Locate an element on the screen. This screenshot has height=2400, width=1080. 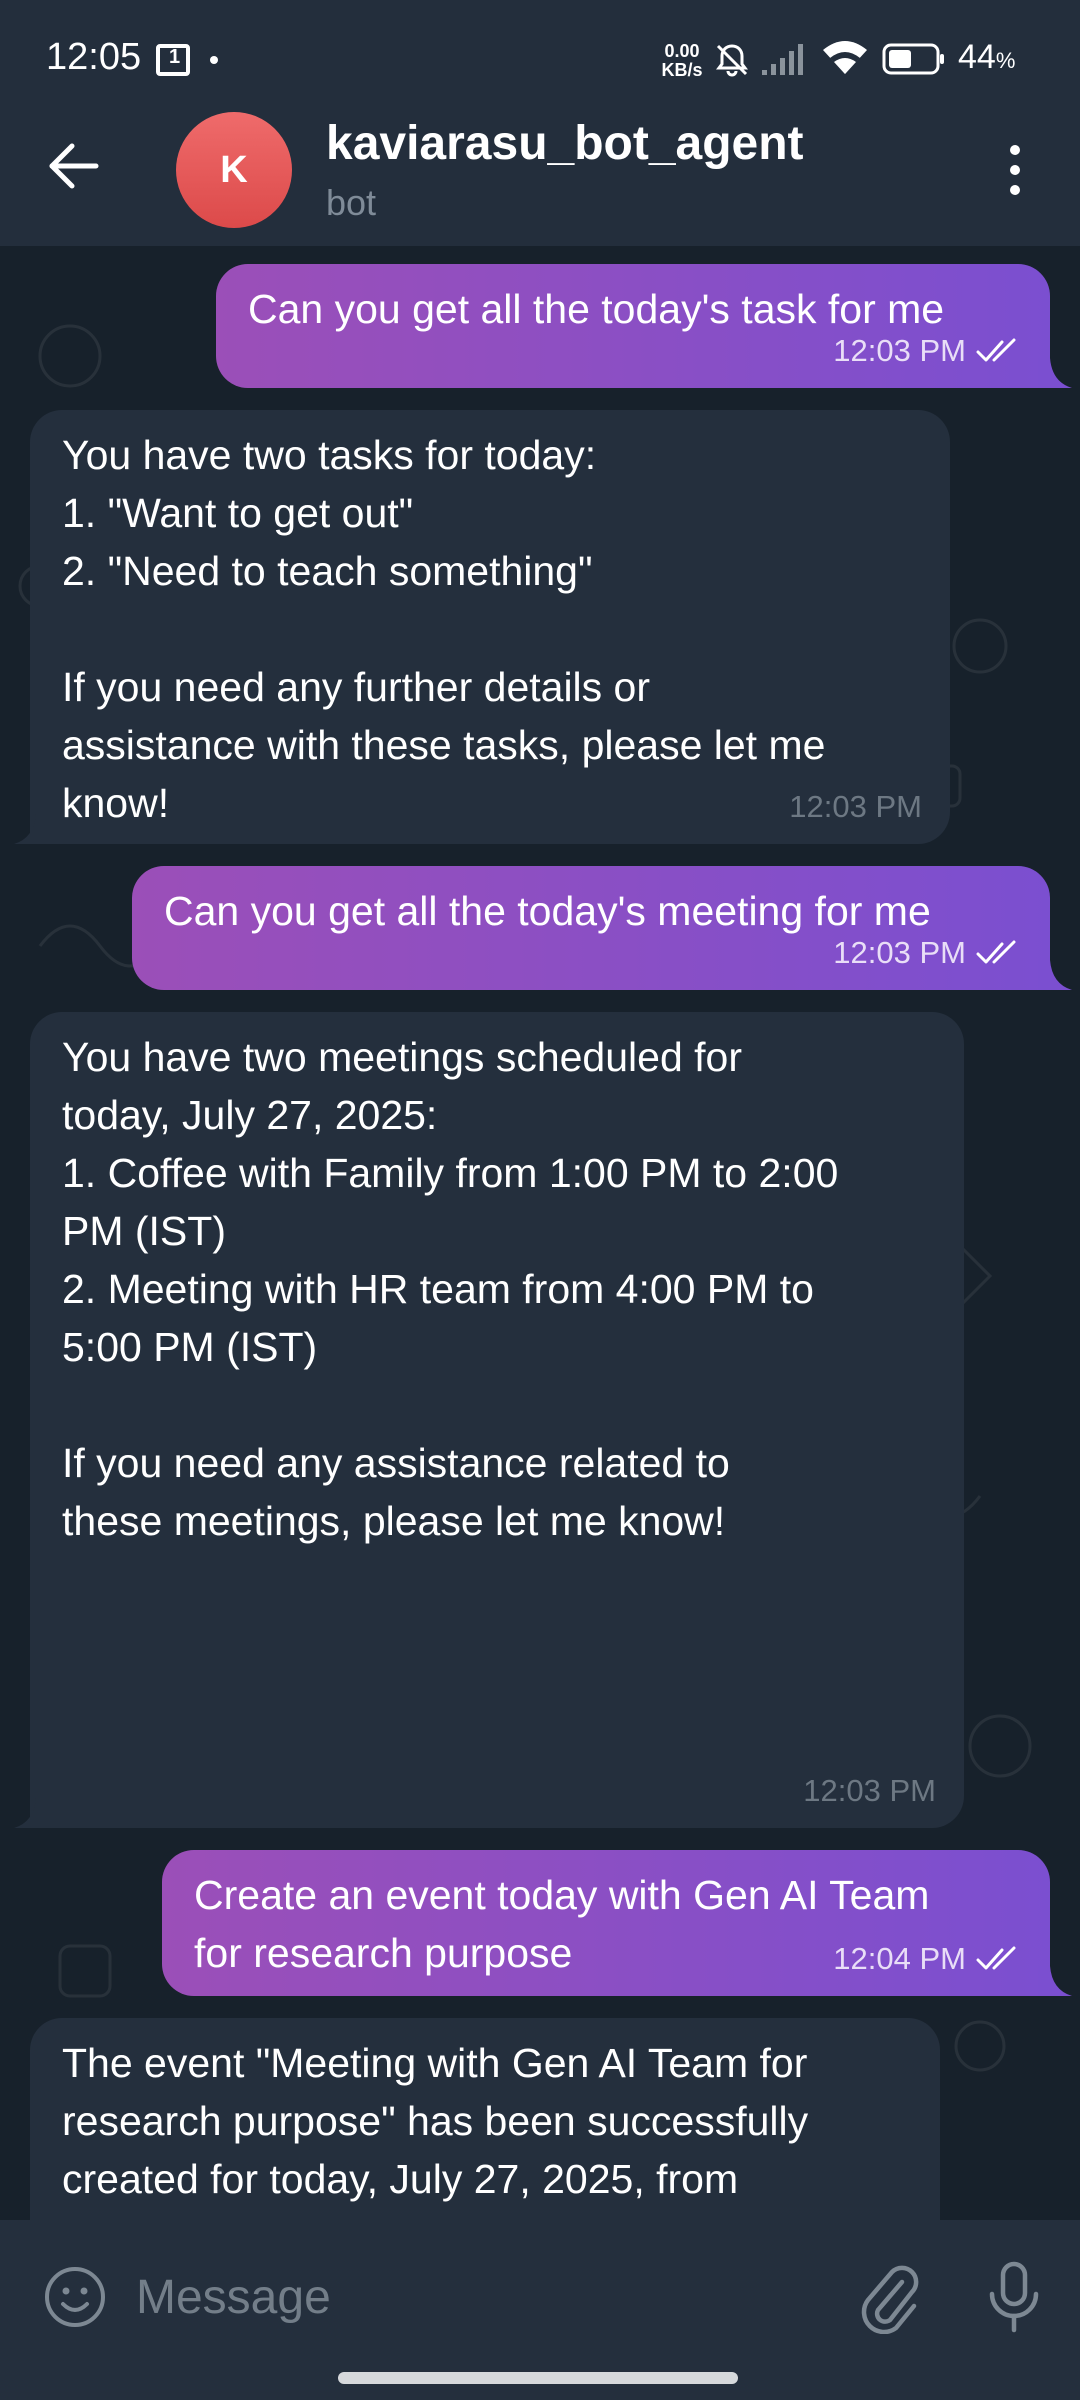
network-speed-value: 0.00 is located at coordinates (682, 51).